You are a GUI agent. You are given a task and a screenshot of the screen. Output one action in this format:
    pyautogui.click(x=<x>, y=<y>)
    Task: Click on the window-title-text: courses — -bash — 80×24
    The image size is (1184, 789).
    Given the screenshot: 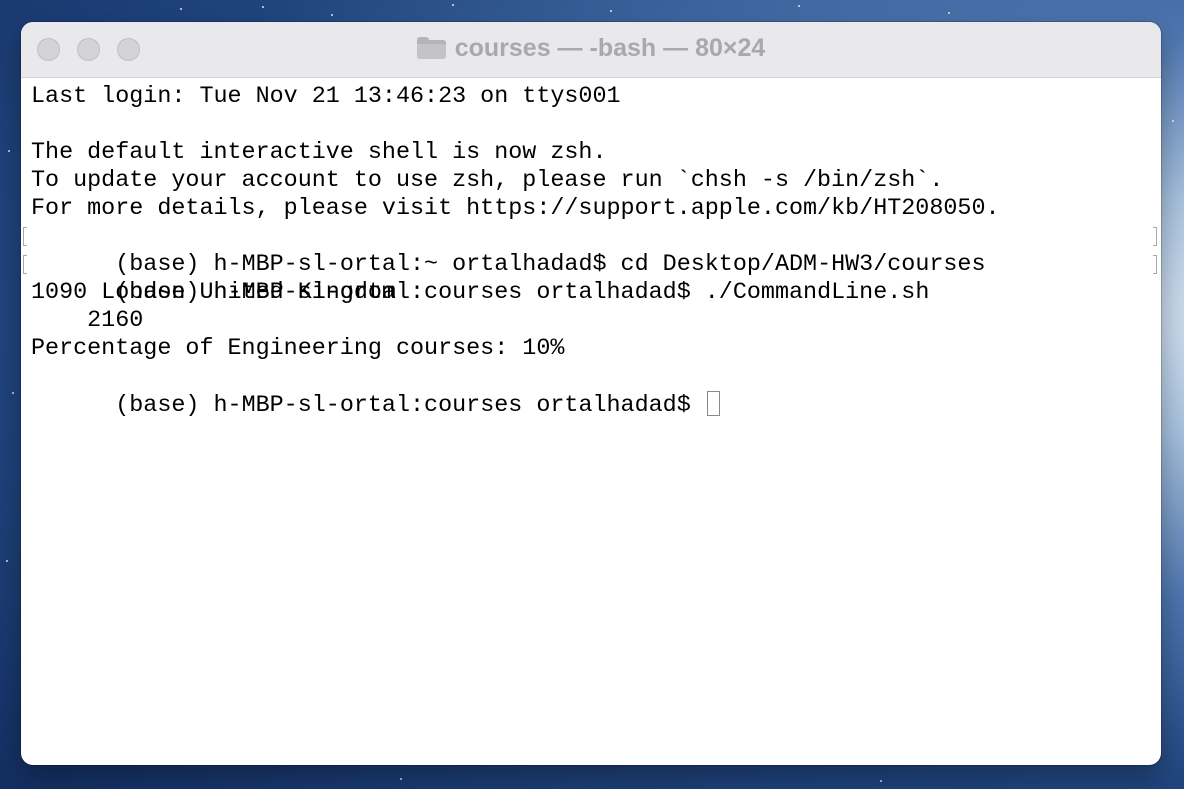 What is the action you would take?
    pyautogui.click(x=610, y=48)
    